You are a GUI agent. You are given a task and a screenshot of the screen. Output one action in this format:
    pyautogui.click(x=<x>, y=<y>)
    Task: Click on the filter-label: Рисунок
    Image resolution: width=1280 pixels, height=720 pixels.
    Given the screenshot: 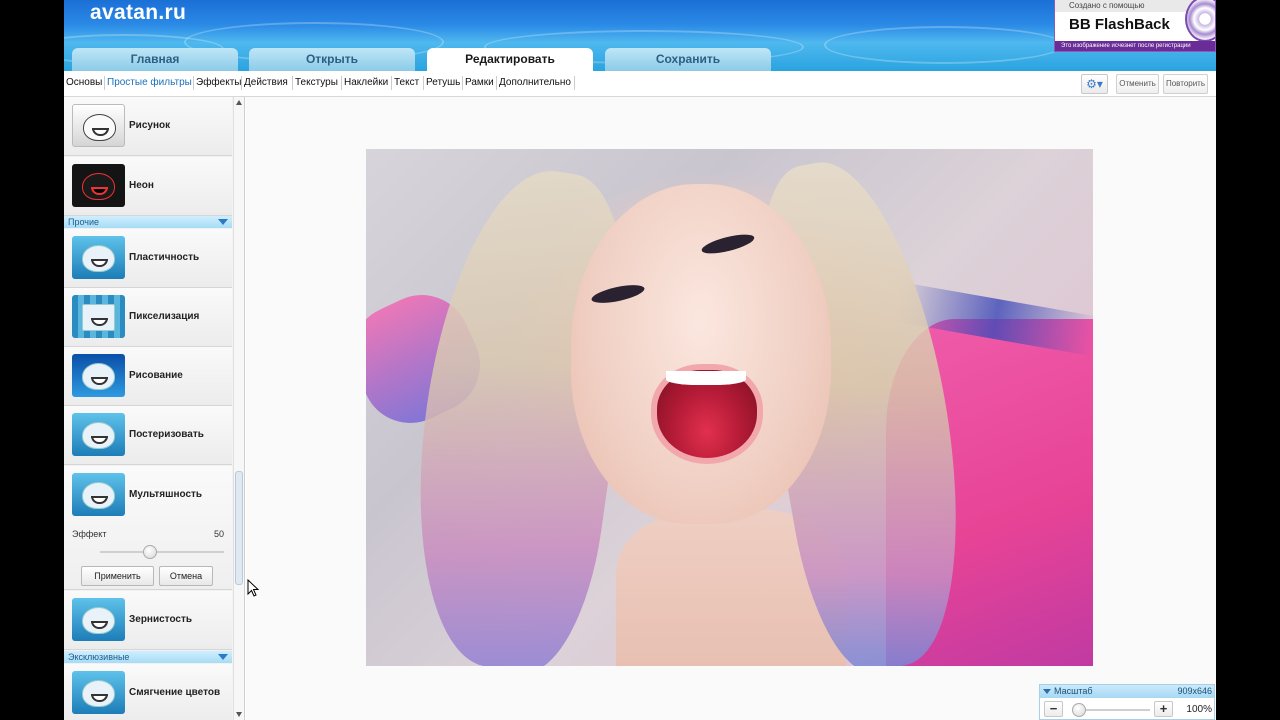 What is the action you would take?
    pyautogui.click(x=150, y=125)
    